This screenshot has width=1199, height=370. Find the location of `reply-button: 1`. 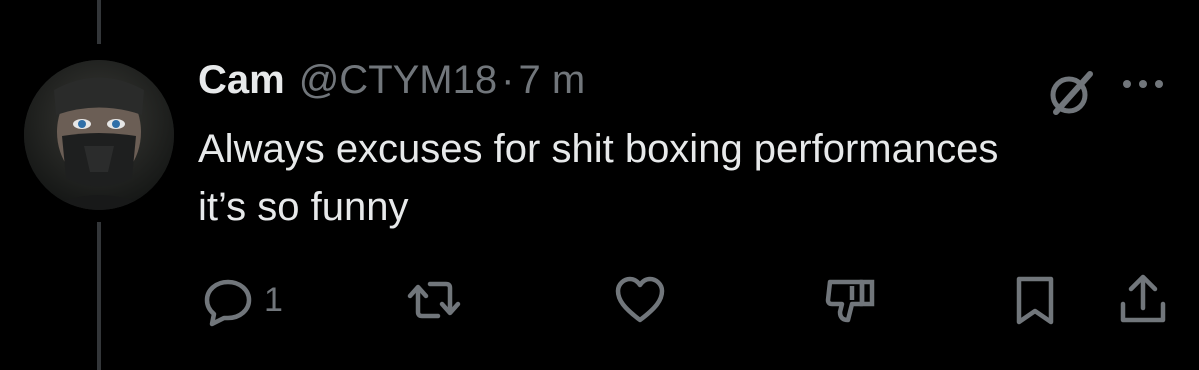

reply-button: 1 is located at coordinates (241, 300).